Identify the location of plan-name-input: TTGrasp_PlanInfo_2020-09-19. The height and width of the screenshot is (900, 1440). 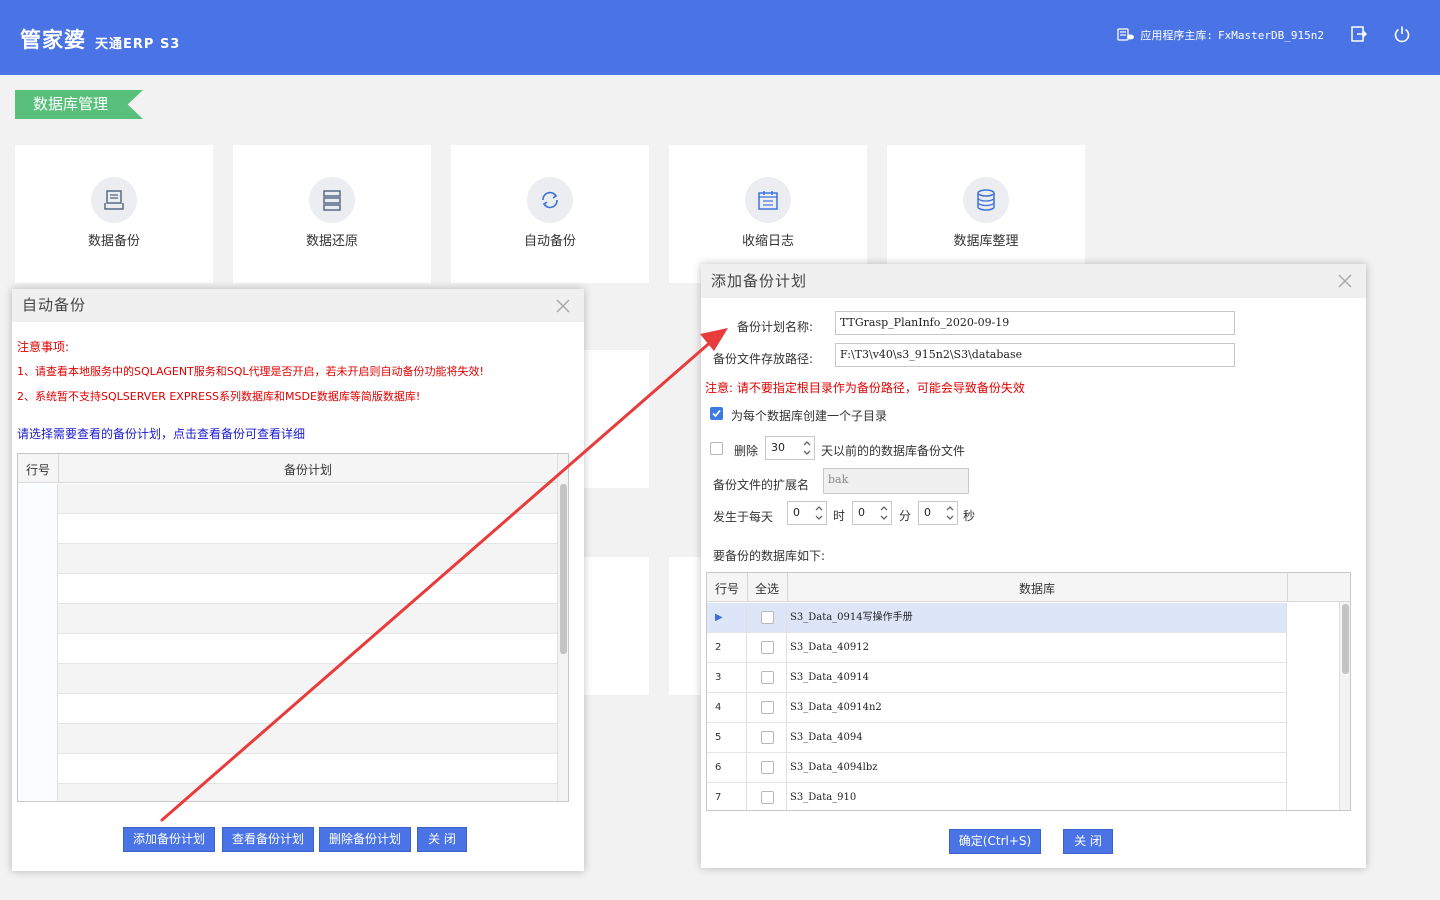
(1035, 323).